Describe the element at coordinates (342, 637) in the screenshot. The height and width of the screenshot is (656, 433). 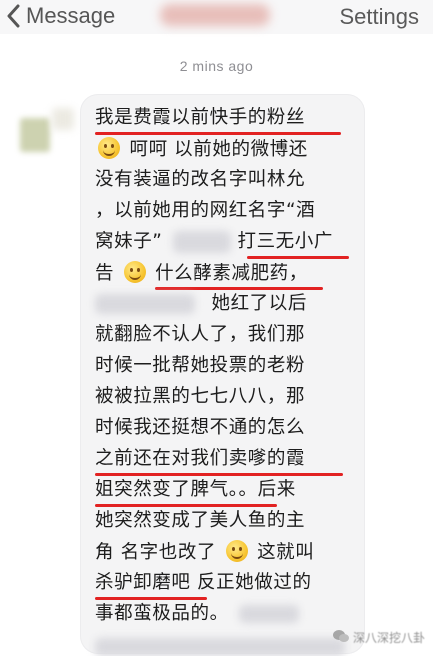
I see `wechat-logo-icon` at that location.